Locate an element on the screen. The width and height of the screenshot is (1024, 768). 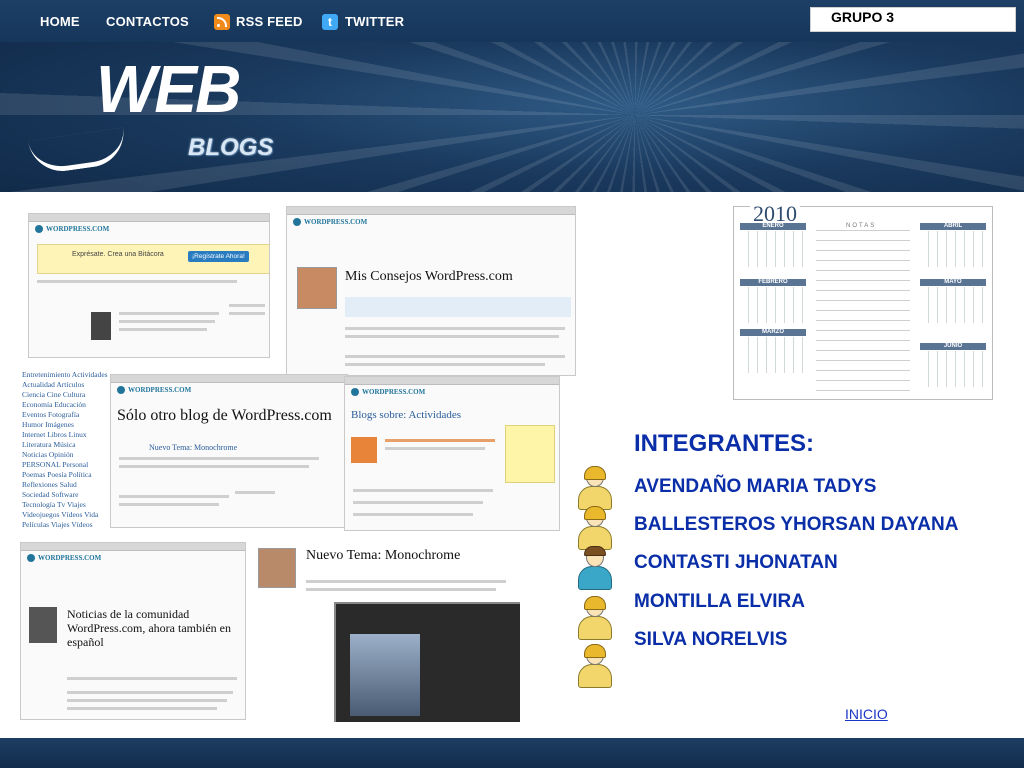
tag-cloud-item: Literatura Música is located at coordinates (66, 445).